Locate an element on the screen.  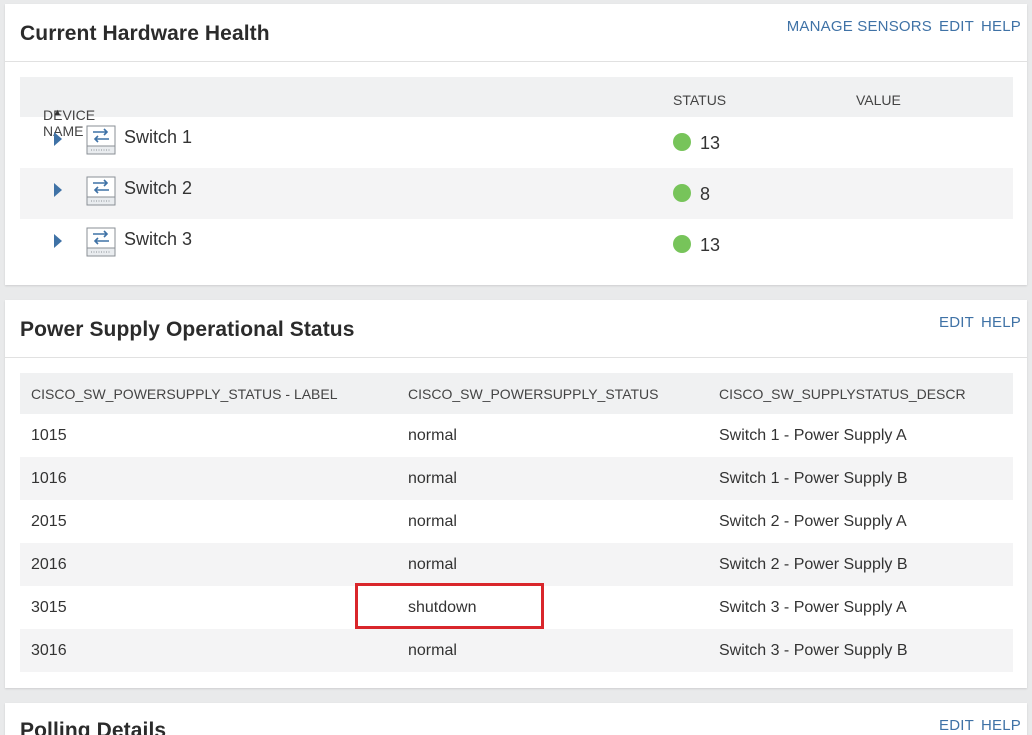
panel-title: Power Supply Operational Status is located at coordinates (187, 329).